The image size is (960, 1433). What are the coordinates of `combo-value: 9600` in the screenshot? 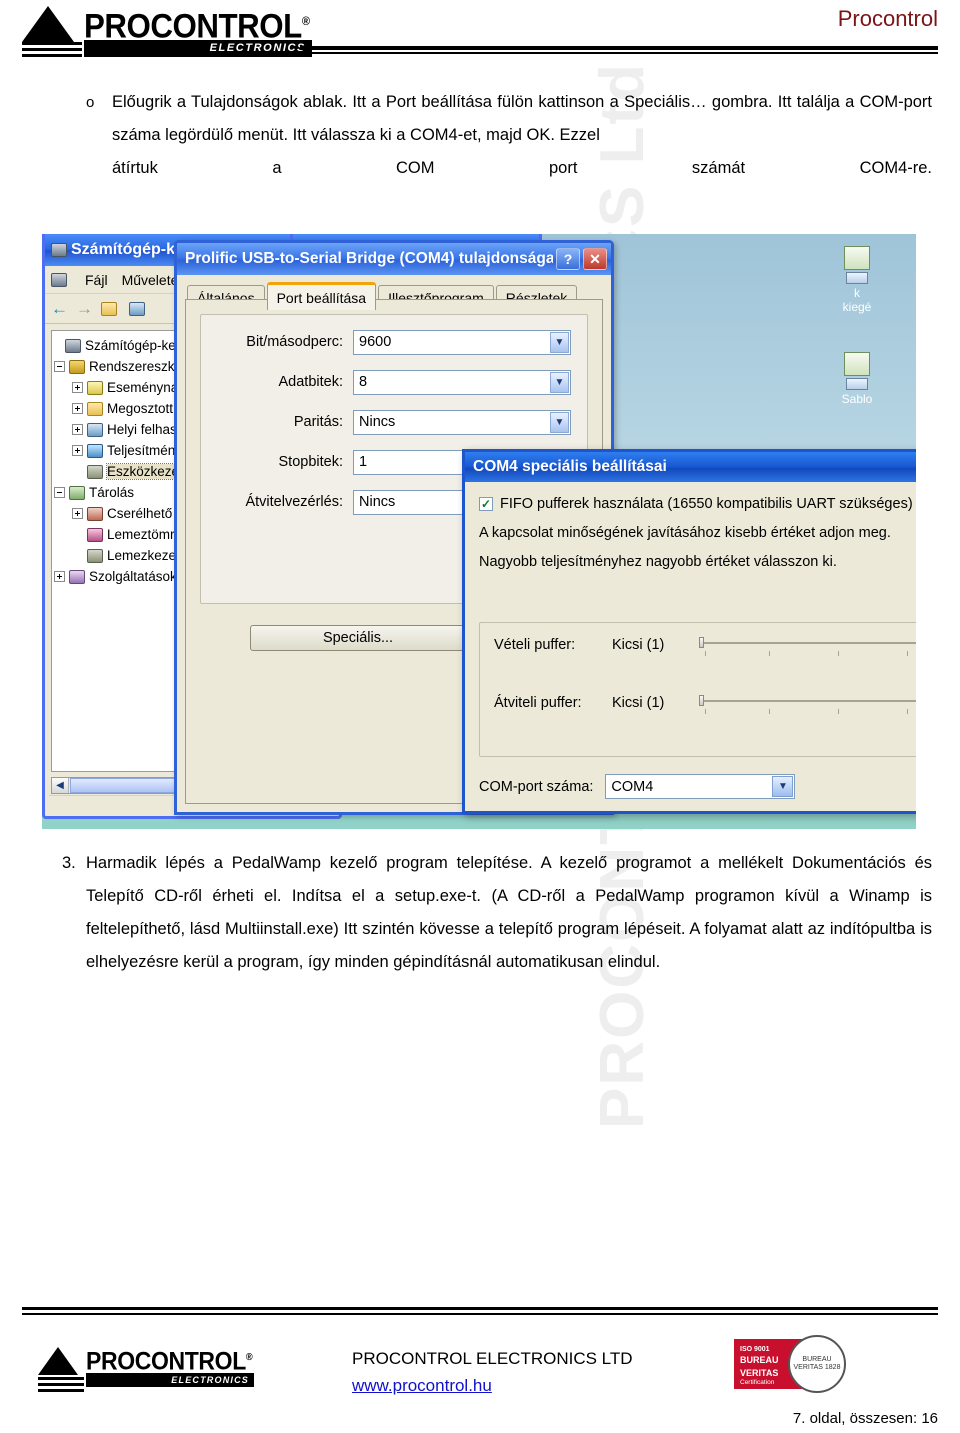 It's located at (375, 342).